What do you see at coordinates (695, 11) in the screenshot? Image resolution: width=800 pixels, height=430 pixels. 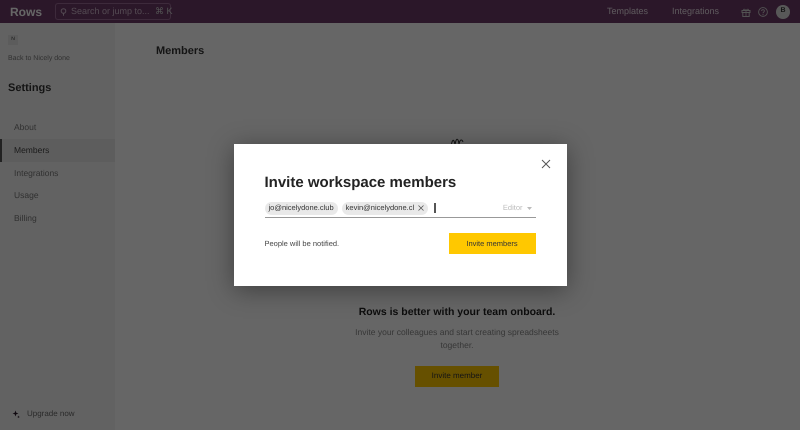 I see `nav-link: Integrations` at bounding box center [695, 11].